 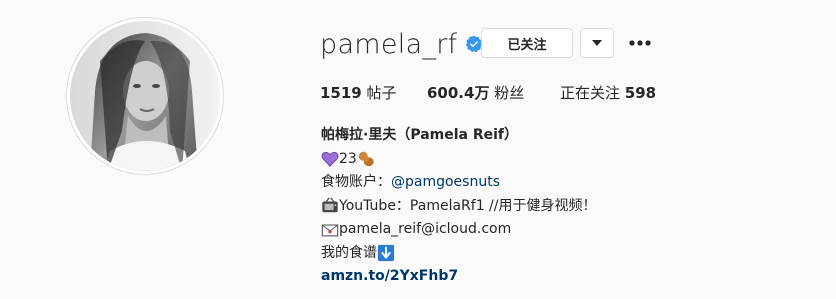 What do you see at coordinates (527, 43) in the screenshot?
I see `following-button: 已关注` at bounding box center [527, 43].